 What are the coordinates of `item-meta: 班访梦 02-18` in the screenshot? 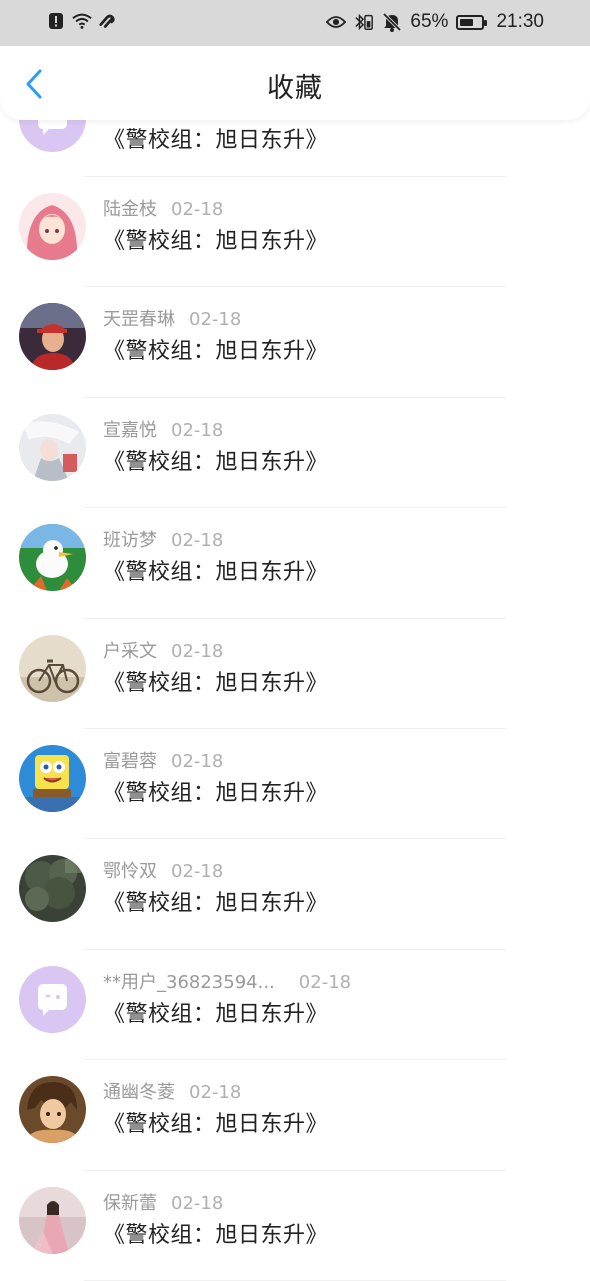 It's located at (163, 539).